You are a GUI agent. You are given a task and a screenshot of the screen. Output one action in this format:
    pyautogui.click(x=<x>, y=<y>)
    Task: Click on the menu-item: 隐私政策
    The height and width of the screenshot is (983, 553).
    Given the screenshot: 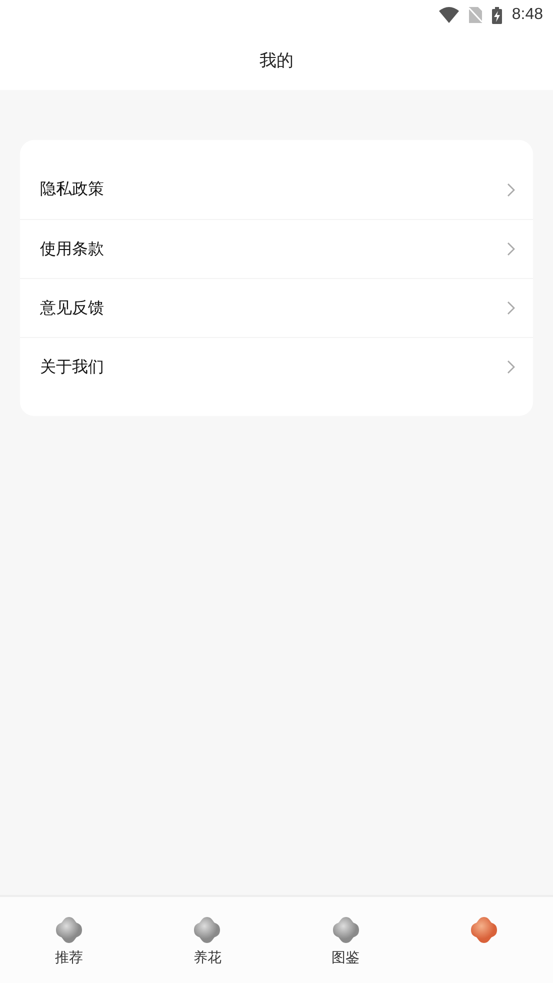 What is the action you would take?
    pyautogui.click(x=276, y=189)
    